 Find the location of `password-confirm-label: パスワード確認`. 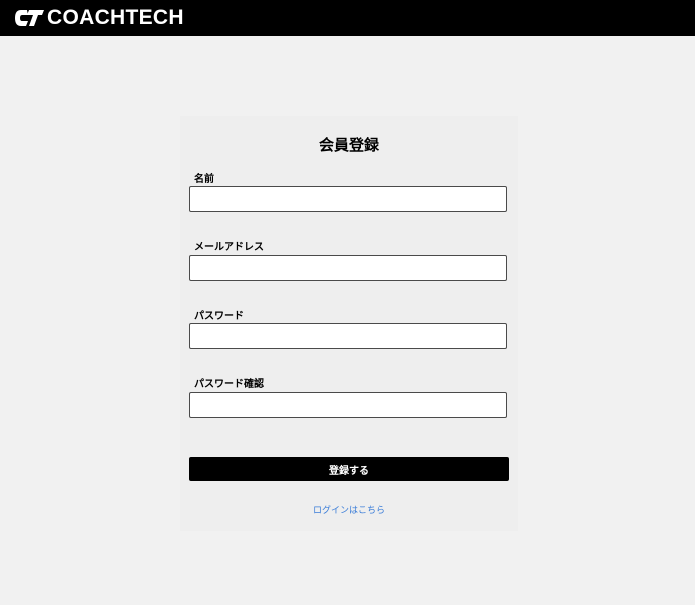

password-confirm-label: パスワード確認 is located at coordinates (229, 384).